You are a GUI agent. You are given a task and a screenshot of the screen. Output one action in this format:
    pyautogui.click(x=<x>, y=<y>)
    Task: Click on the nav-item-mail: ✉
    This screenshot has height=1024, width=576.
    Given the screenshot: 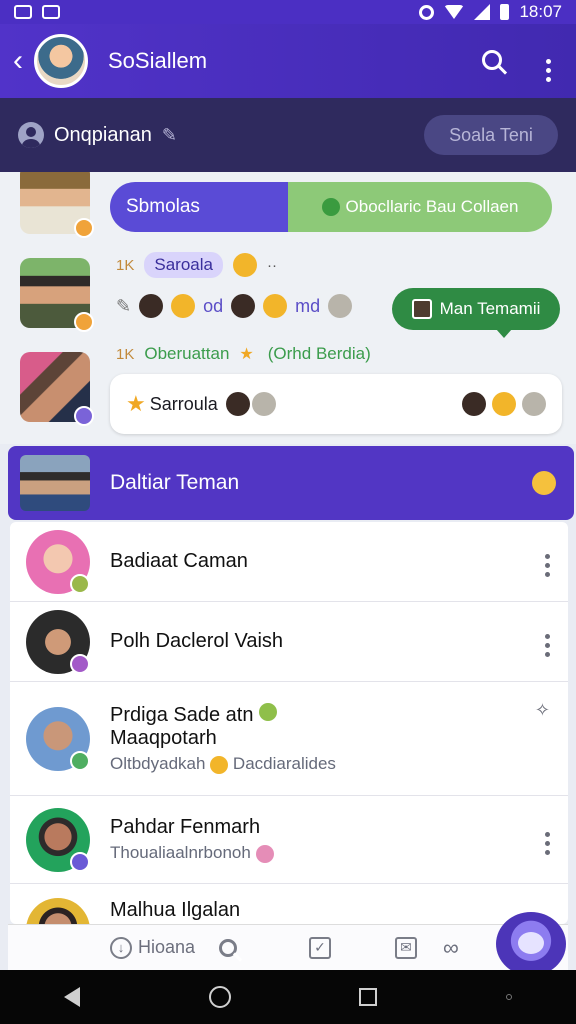 What is the action you would take?
    pyautogui.click(x=406, y=947)
    